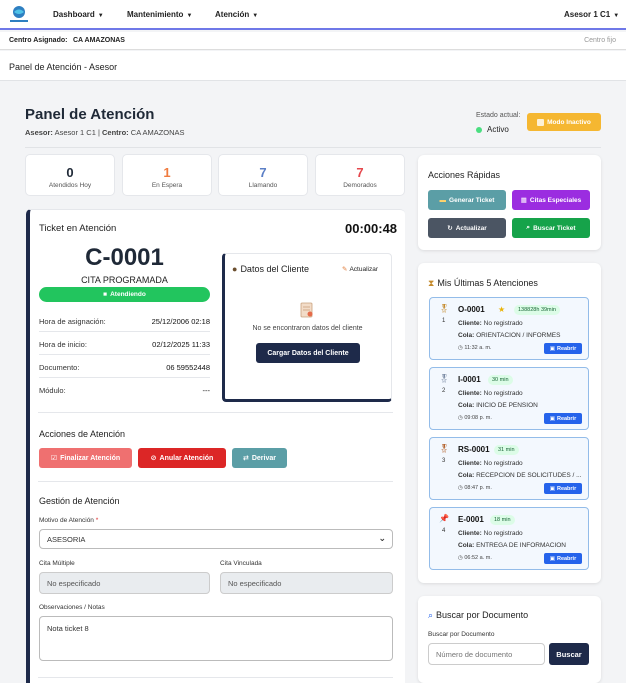 Image resolution: width=626 pixels, height=683 pixels. I want to click on transfer-icon: ⇄, so click(245, 458).